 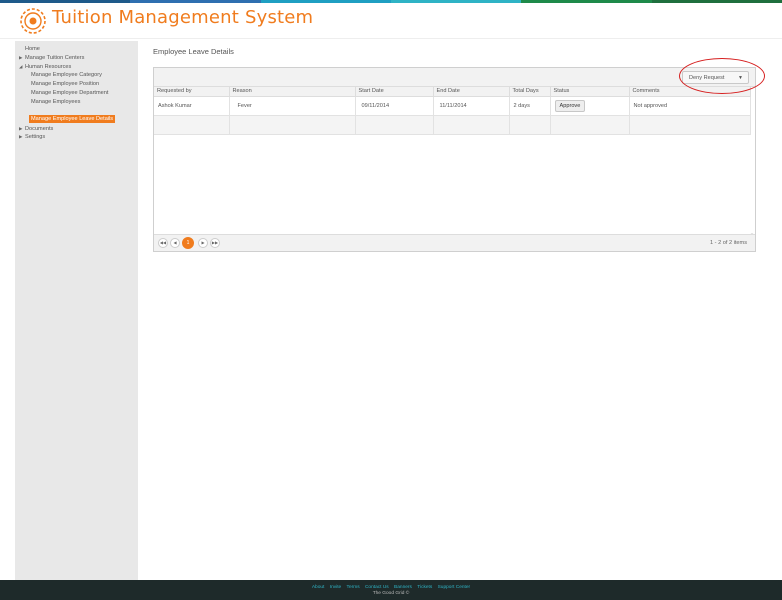 What do you see at coordinates (424, 587) in the screenshot?
I see `footer-link-tickets: Tickets` at bounding box center [424, 587].